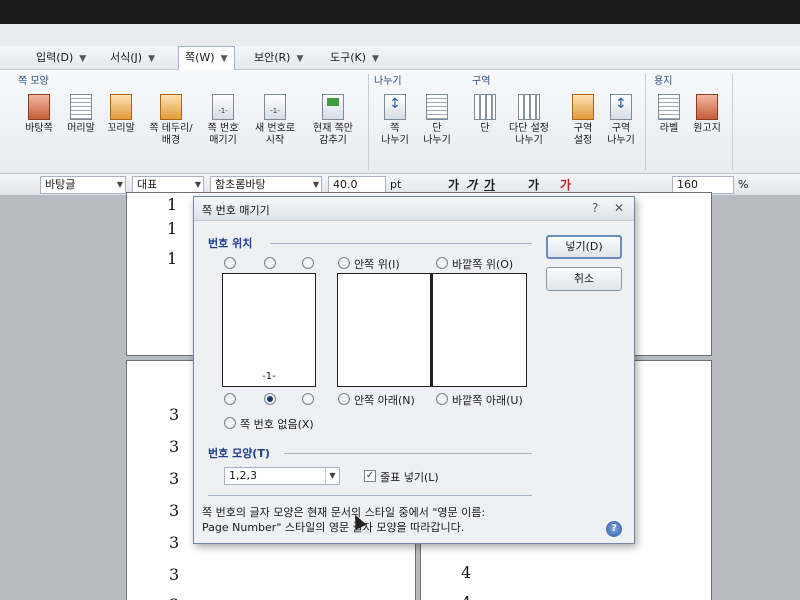 The width and height of the screenshot is (800, 600). Describe the element at coordinates (481, 81) in the screenshot. I see `group-label-section: 구역` at that location.